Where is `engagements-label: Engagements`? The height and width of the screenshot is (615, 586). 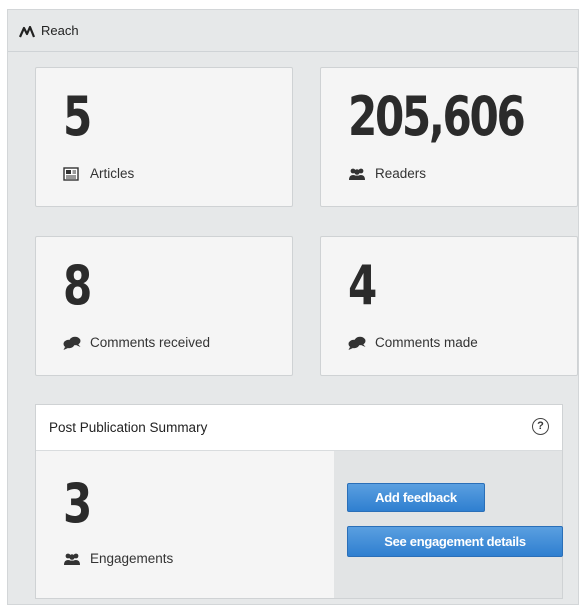
engagements-label: Engagements is located at coordinates (132, 558).